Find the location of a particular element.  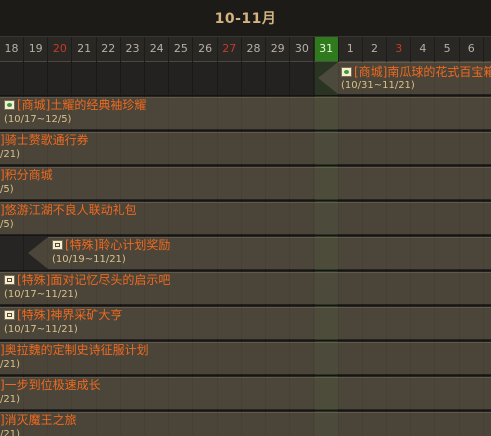

day-cell: 2 is located at coordinates (375, 49).